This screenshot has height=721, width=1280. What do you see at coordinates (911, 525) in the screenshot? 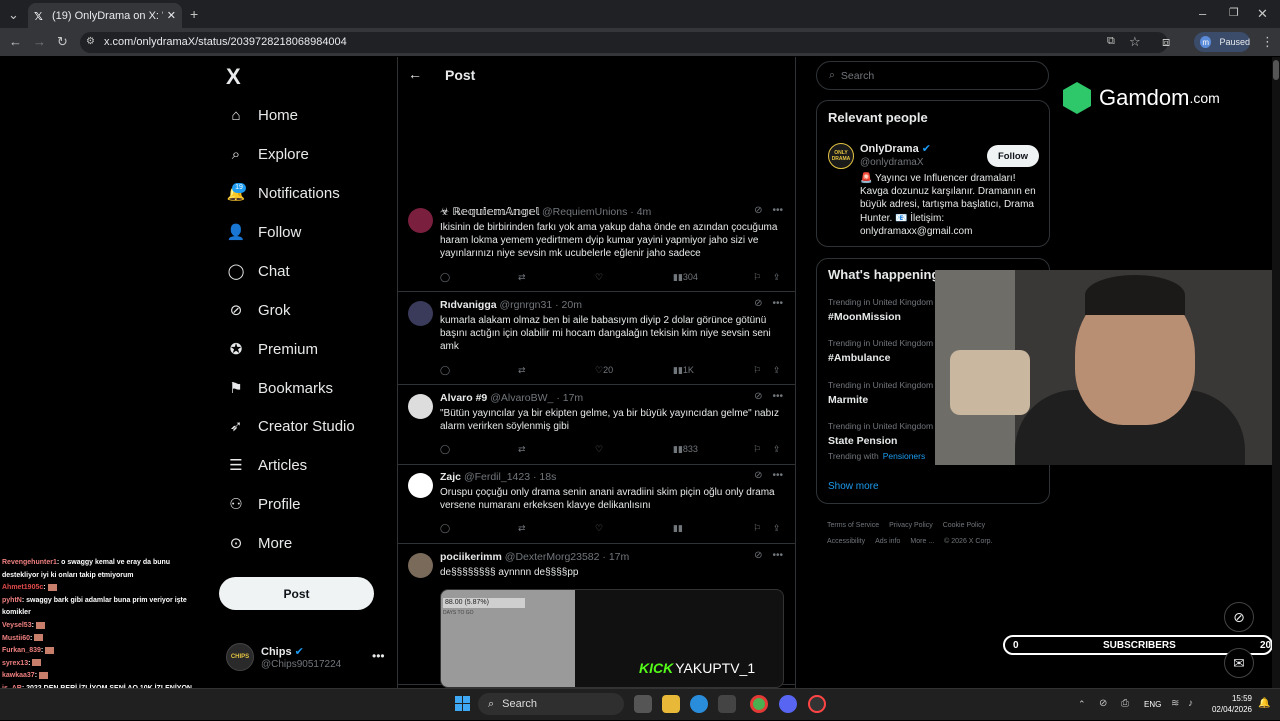
I see `footer-link: Privacy Policy` at bounding box center [911, 525].